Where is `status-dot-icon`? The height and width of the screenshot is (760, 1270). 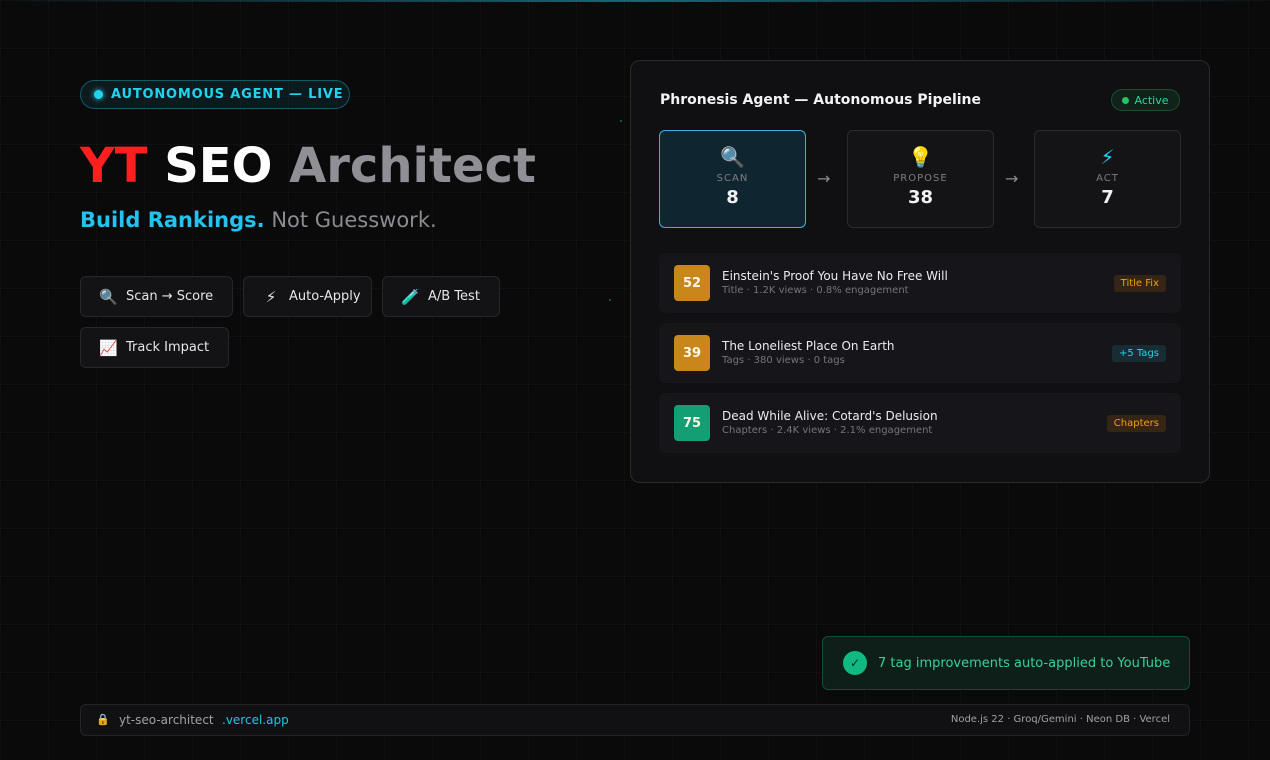 status-dot-icon is located at coordinates (1126, 100).